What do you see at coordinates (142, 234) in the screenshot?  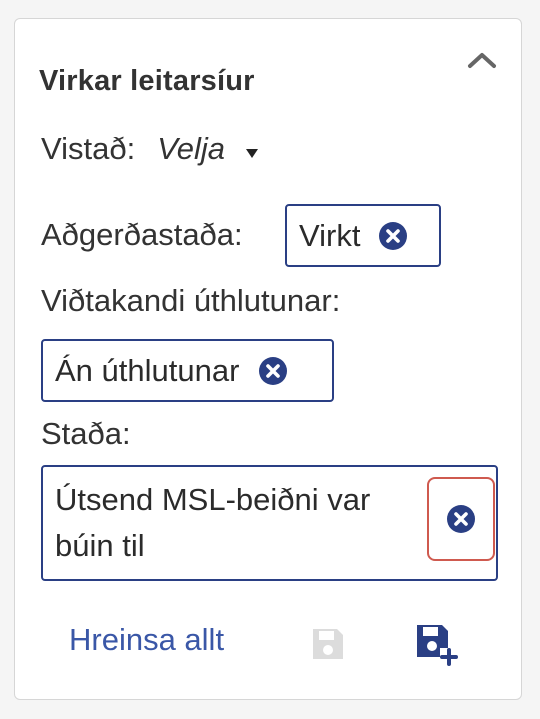 I see `action-status-label: Aðgerðastaða:` at bounding box center [142, 234].